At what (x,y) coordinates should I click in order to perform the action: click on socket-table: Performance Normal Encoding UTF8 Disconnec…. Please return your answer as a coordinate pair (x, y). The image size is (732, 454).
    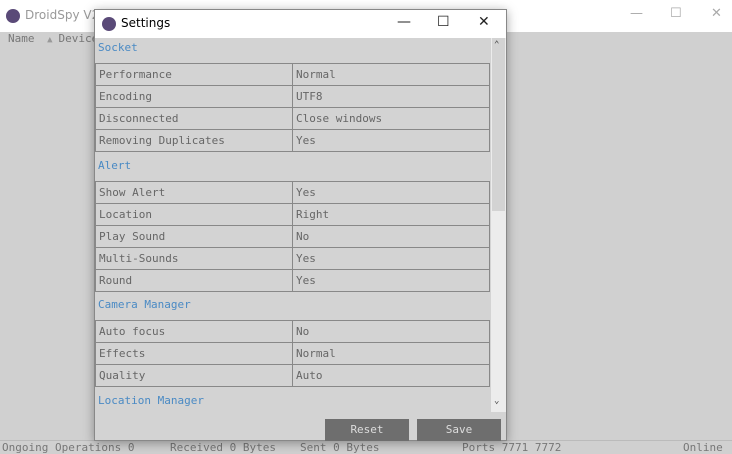
    Looking at the image, I should click on (292, 107).